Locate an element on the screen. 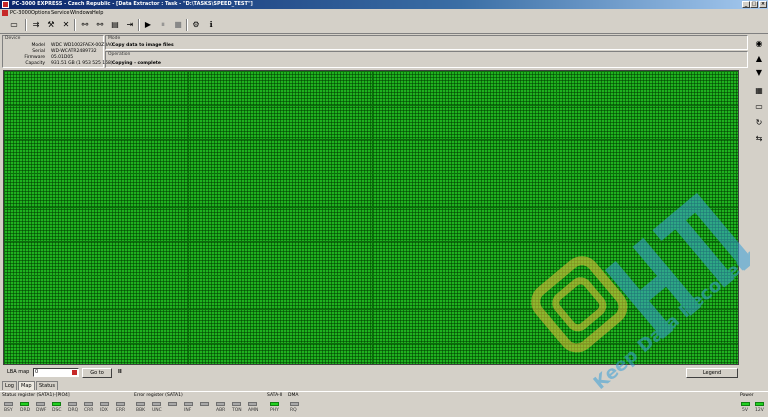 This screenshot has height=417, width=768. maximize-button: □ is located at coordinates (754, 4).